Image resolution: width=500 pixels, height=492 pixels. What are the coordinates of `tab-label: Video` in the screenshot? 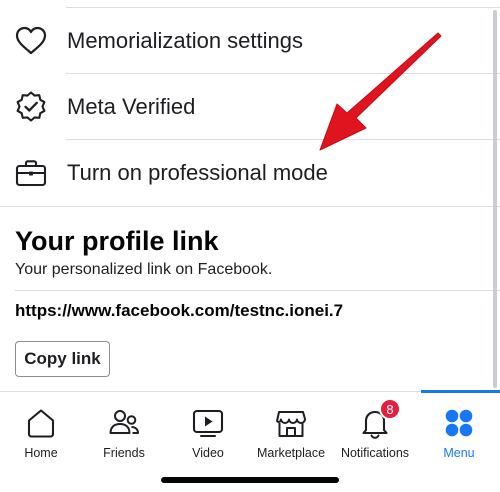 It's located at (208, 453).